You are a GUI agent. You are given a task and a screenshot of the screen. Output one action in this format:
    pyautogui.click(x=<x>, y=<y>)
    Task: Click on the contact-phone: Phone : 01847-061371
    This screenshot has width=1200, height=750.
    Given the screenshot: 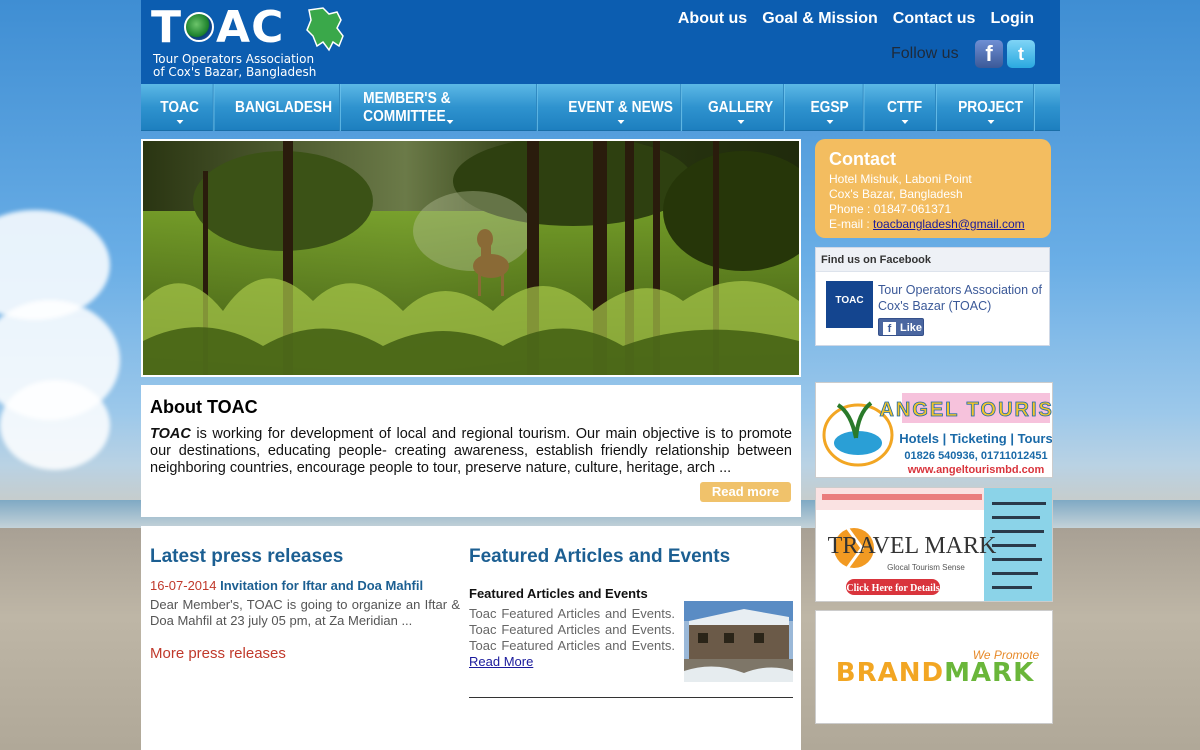 What is the action you would take?
    pyautogui.click(x=933, y=209)
    